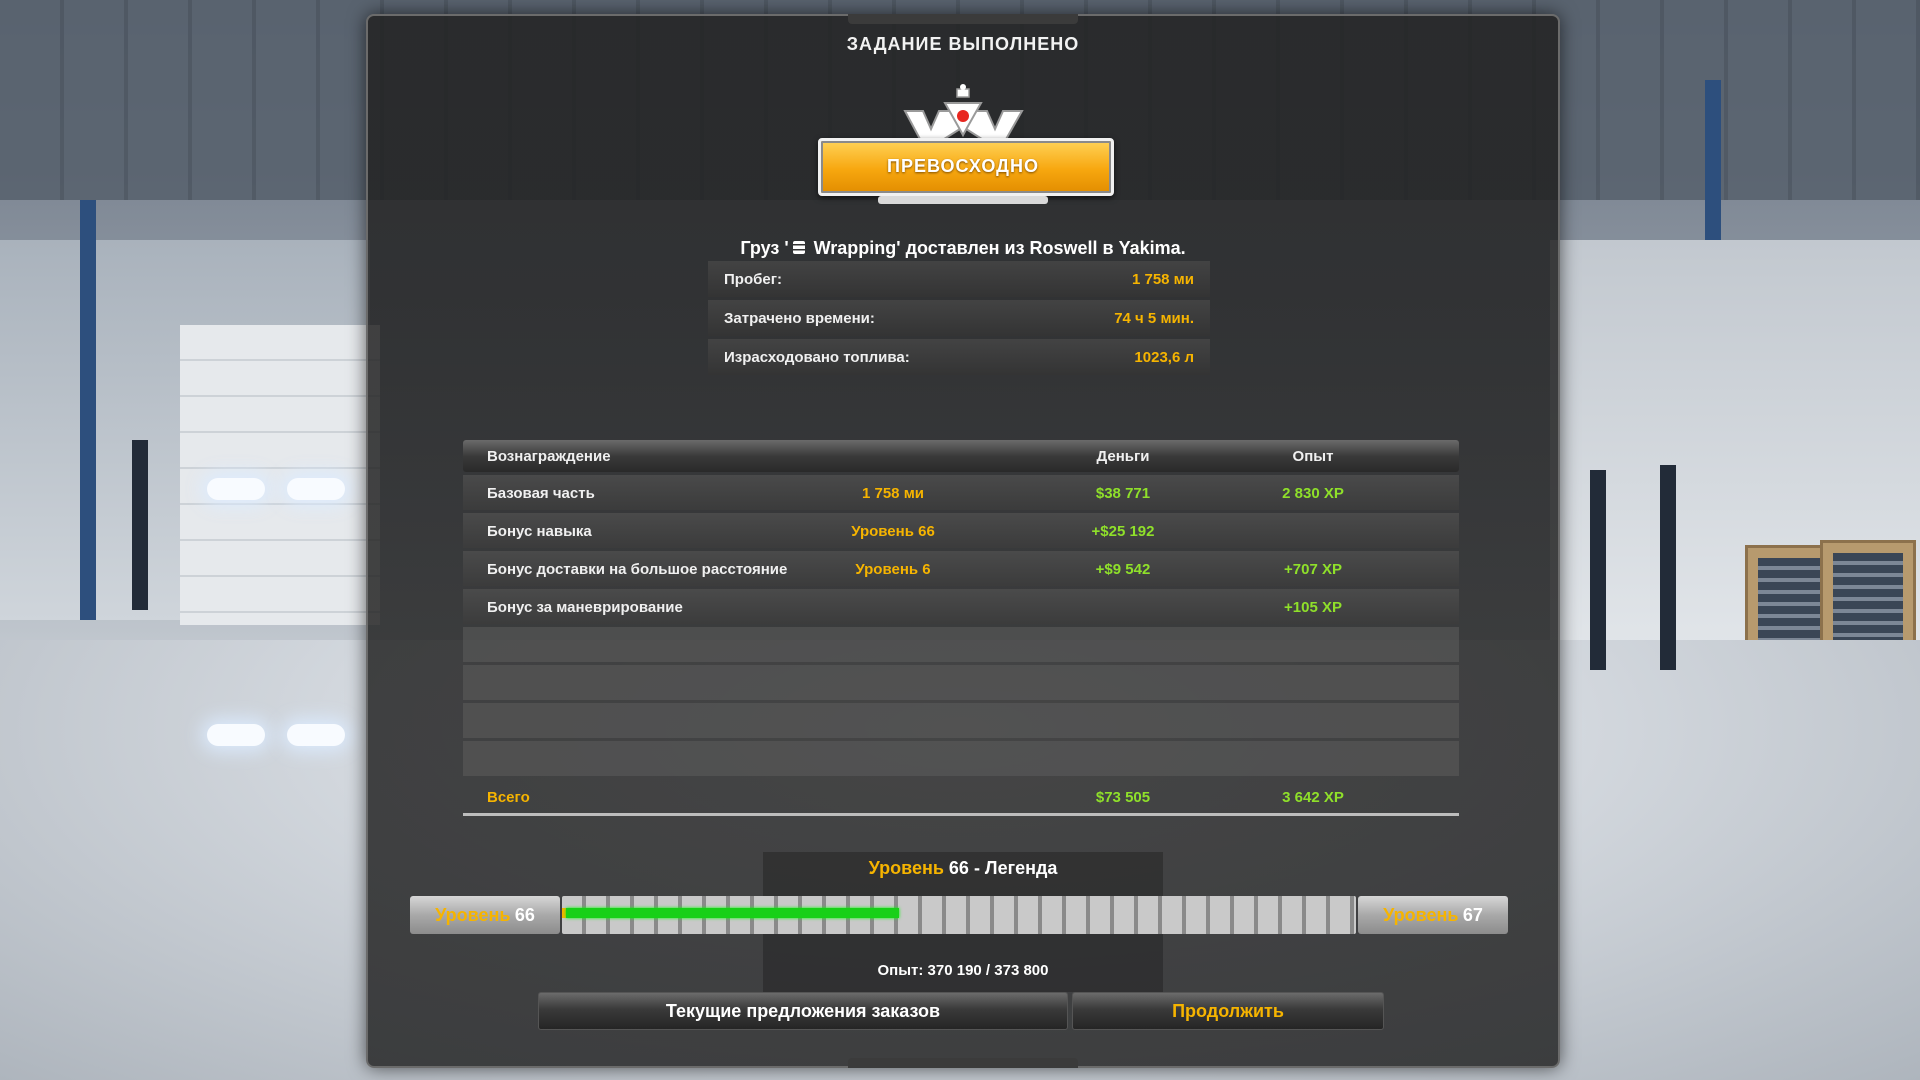 The height and width of the screenshot is (1080, 1920). What do you see at coordinates (1123, 531) in the screenshot?
I see `reward-money: +$25 192` at bounding box center [1123, 531].